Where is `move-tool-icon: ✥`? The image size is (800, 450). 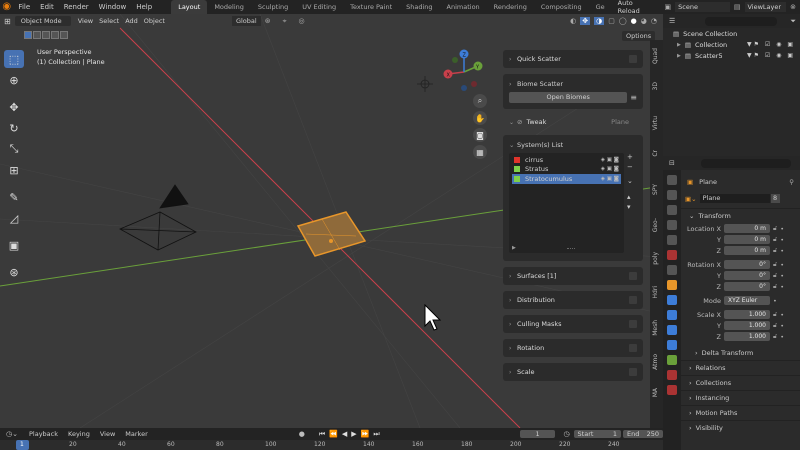
move-tool-icon: ✥ is located at coordinates (14, 107).